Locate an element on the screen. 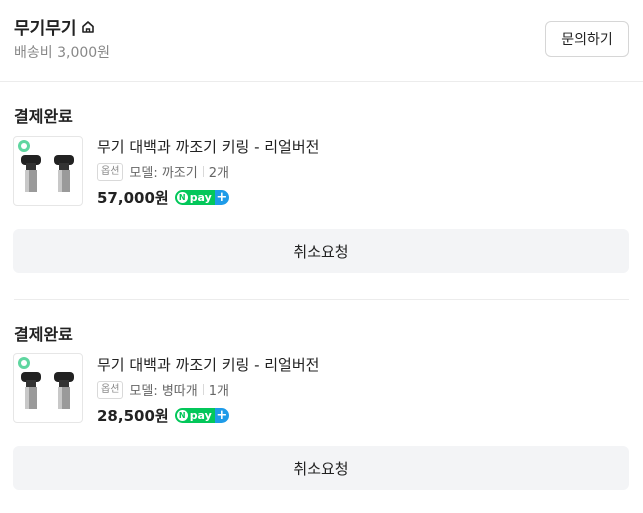 This screenshot has height=513, width=643. store-name: 무기무기 is located at coordinates (55, 26).